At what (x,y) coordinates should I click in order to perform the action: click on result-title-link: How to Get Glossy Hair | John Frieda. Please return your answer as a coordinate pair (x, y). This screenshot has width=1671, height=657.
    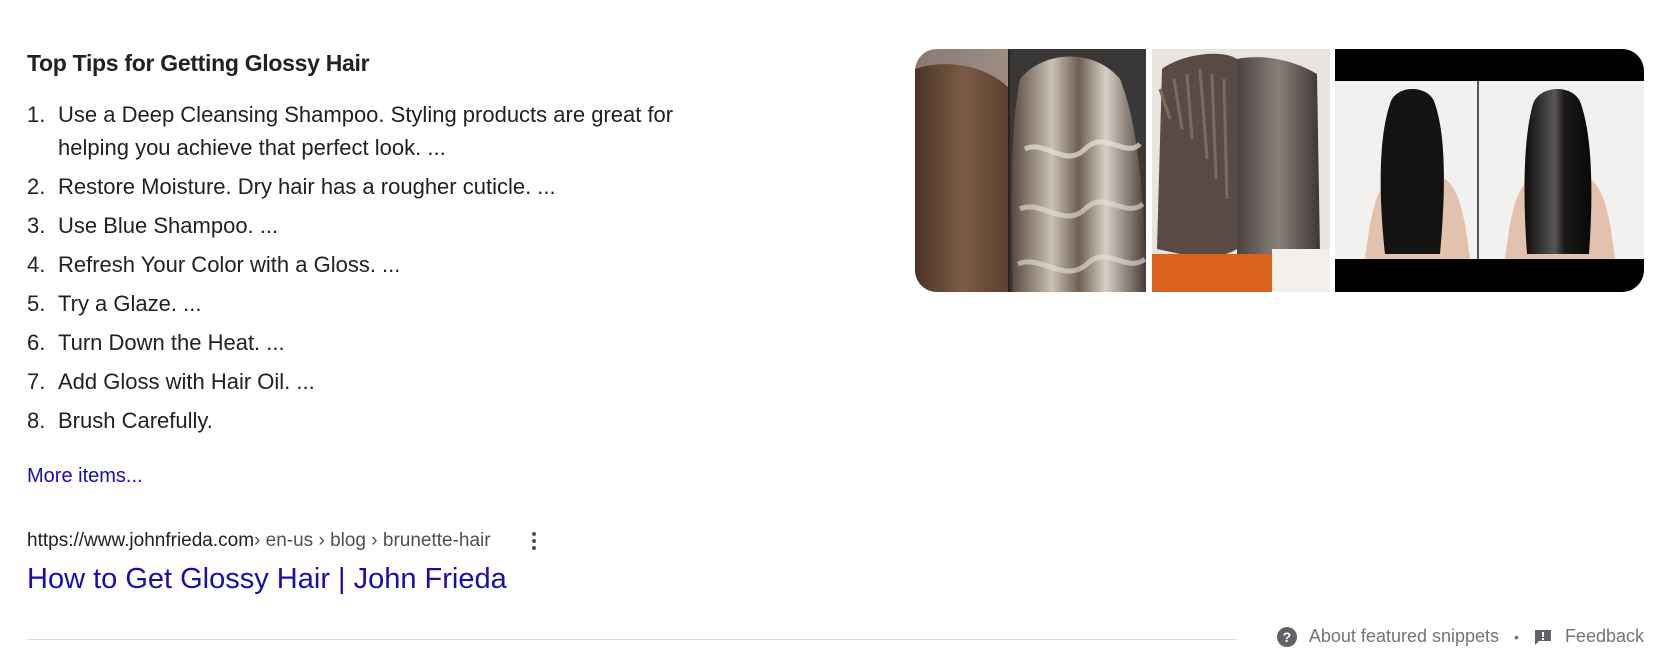
    Looking at the image, I should click on (267, 579).